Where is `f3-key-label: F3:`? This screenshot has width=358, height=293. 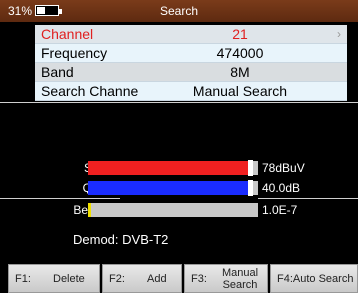 f3-key-label: F3: is located at coordinates (199, 279).